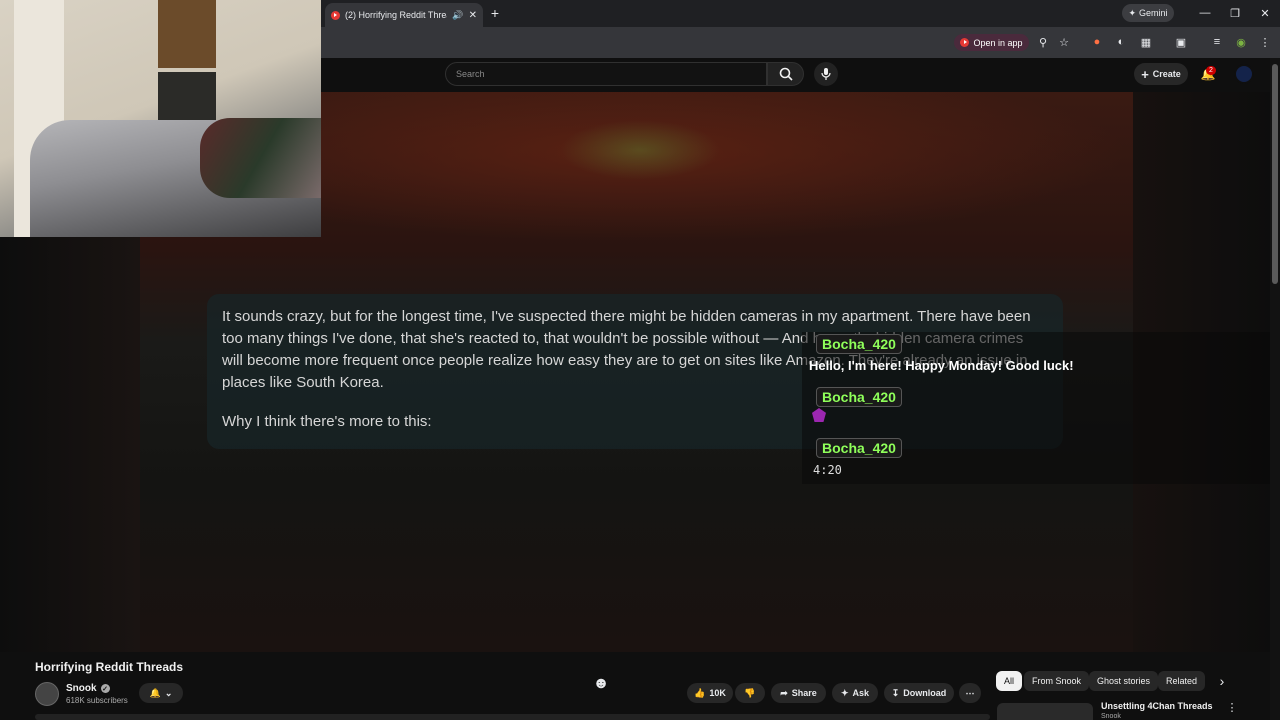 This screenshot has width=1280, height=720. I want to click on chevron-down-icon: ⌄, so click(168, 692).